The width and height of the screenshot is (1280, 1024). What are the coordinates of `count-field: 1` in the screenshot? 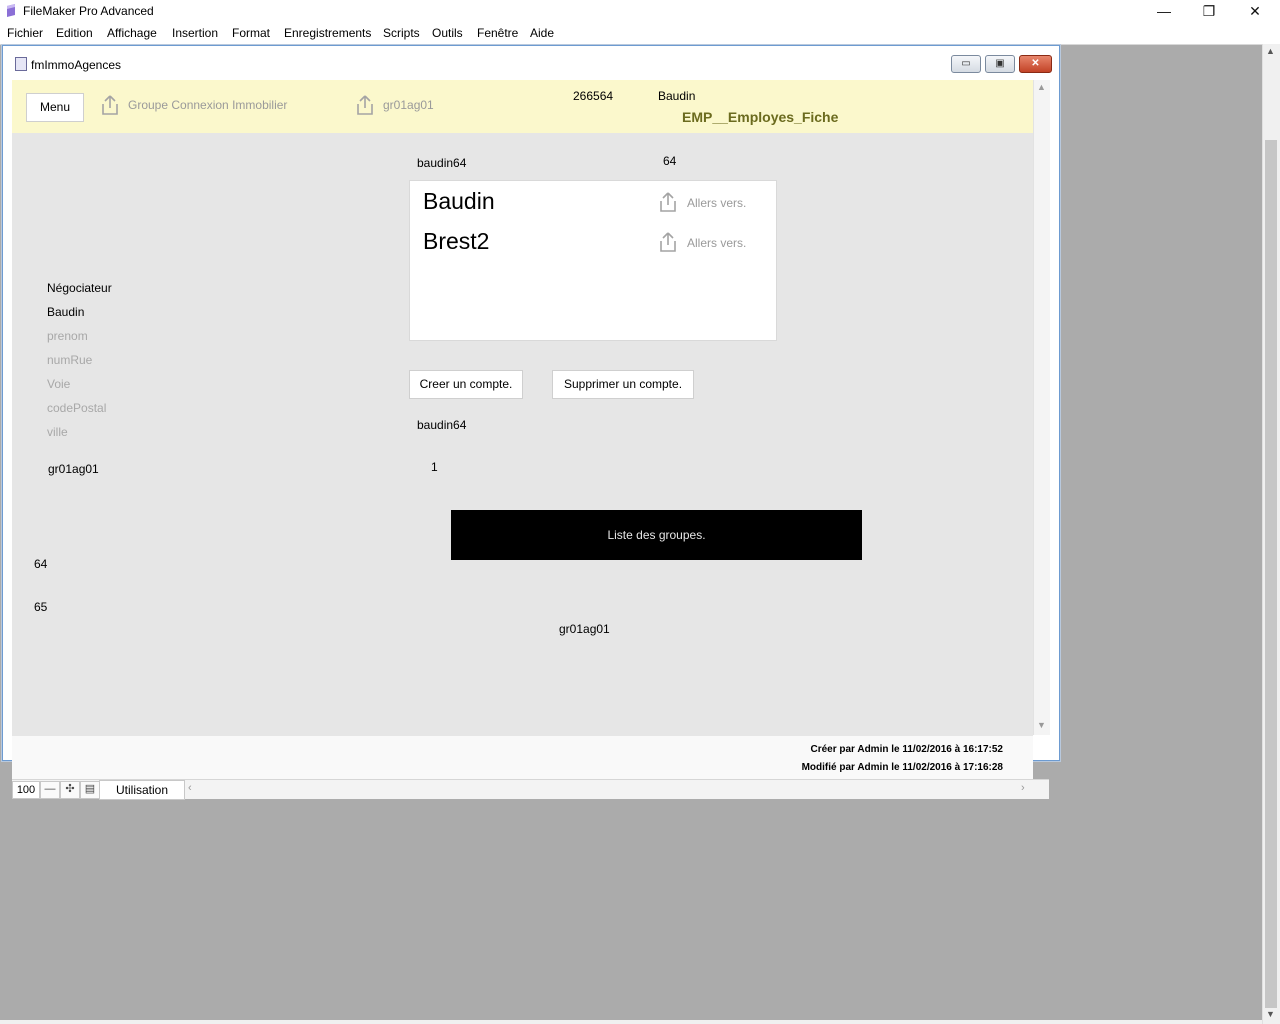 It's located at (434, 467).